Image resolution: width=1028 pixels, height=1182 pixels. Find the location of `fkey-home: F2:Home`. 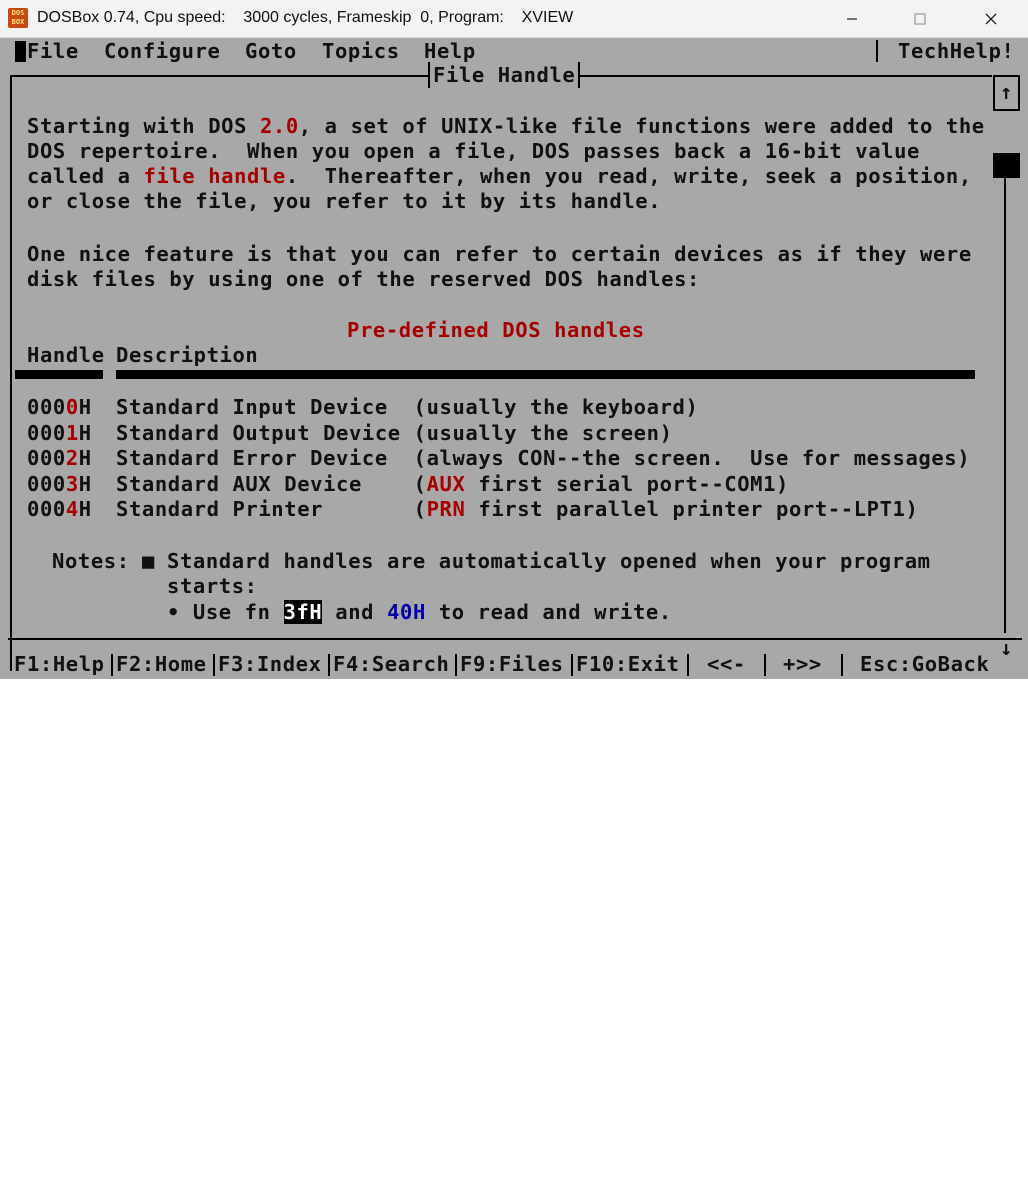

fkey-home: F2:Home is located at coordinates (161, 664).